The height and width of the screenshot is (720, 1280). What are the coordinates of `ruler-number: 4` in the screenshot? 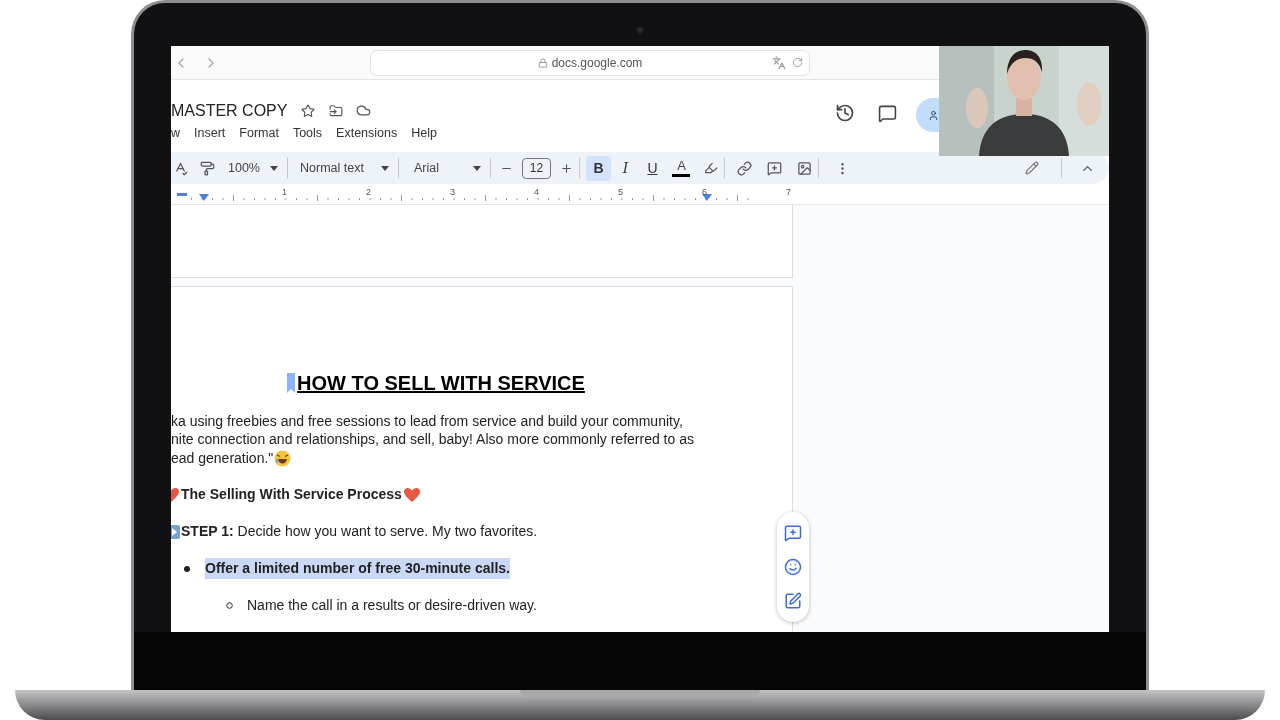 It's located at (536, 192).